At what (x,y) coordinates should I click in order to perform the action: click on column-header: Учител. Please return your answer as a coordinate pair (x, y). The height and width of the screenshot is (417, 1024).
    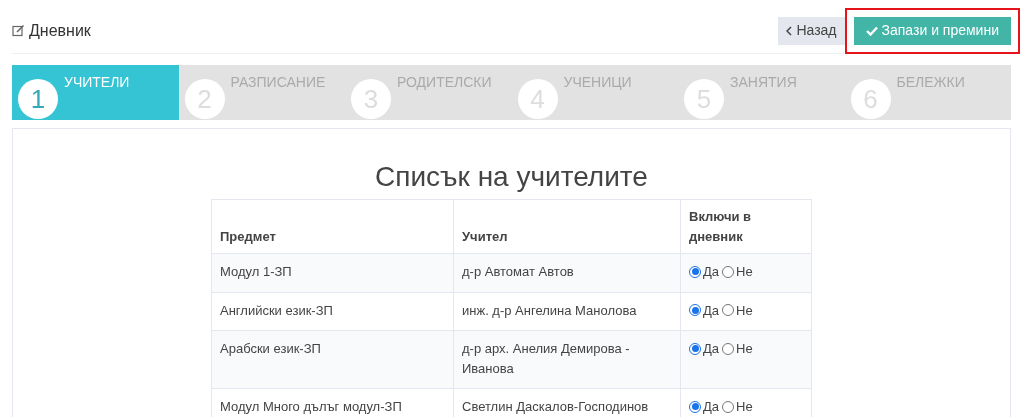
    Looking at the image, I should click on (567, 226).